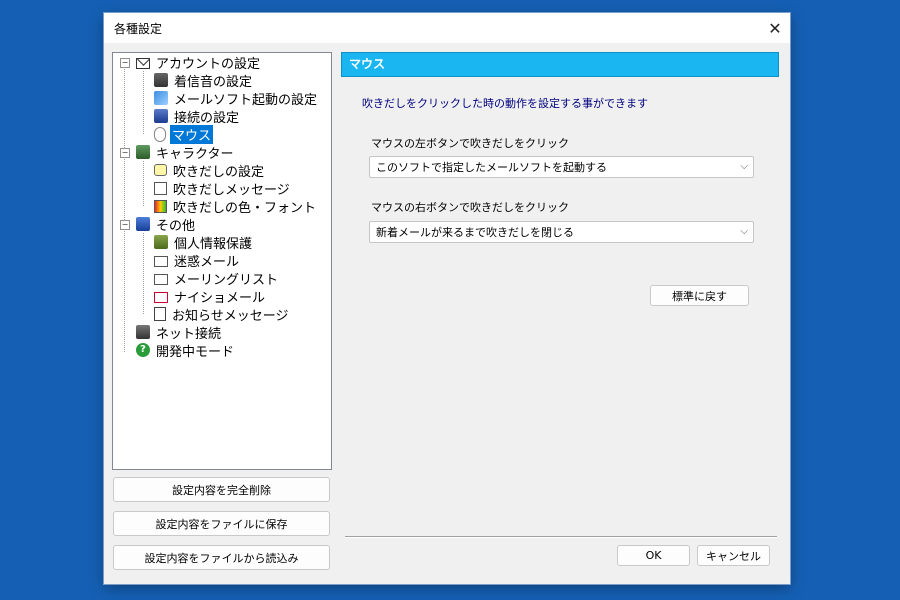 This screenshot has height=600, width=900. I want to click on tree-item-account: アカウントの設定, so click(199, 62).